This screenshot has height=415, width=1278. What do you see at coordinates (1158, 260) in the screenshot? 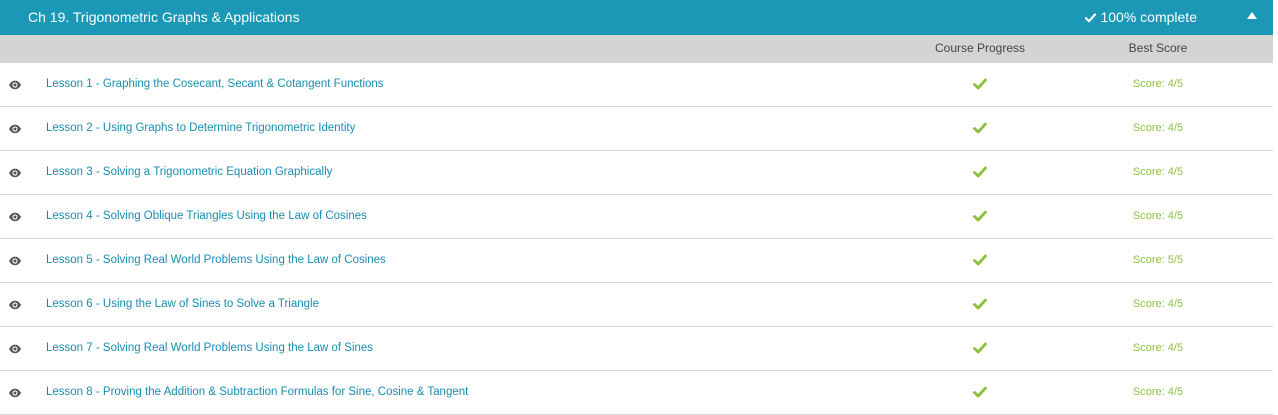
I see `best-score: Score: 5/5` at bounding box center [1158, 260].